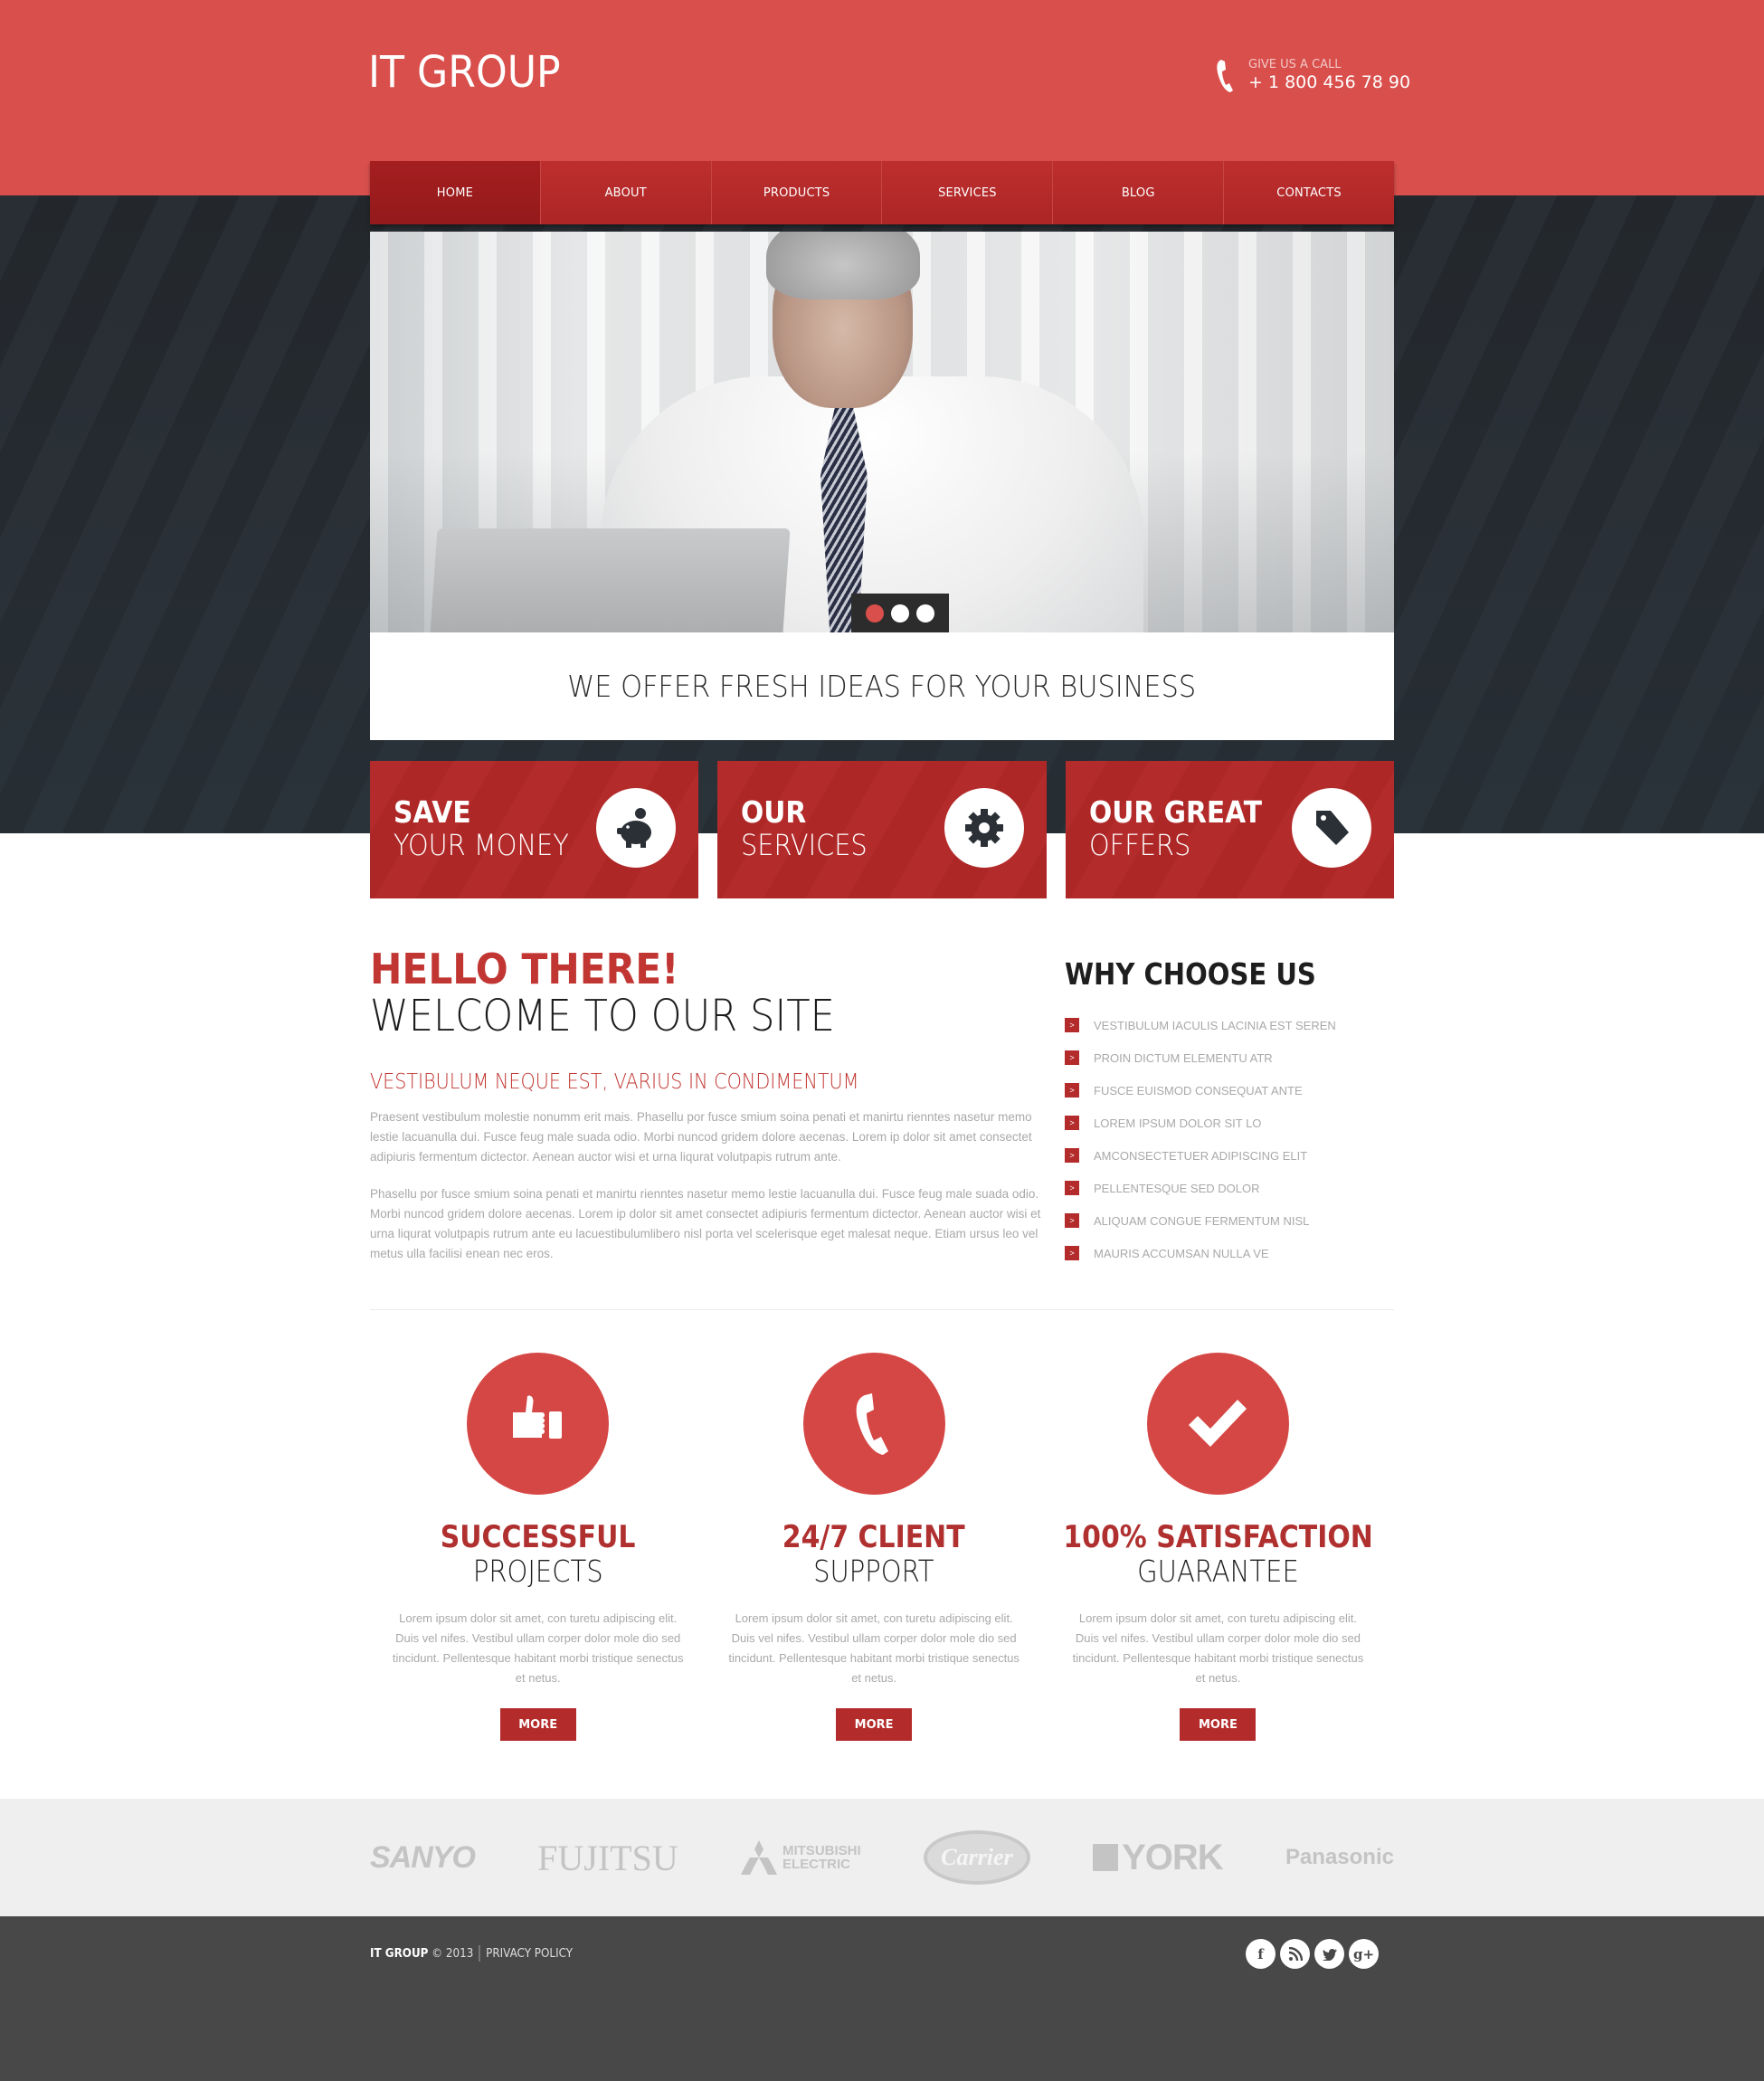 The width and height of the screenshot is (1764, 2081). What do you see at coordinates (602, 1016) in the screenshot?
I see `welcome-title: WELCOME TO OUR SITE` at bounding box center [602, 1016].